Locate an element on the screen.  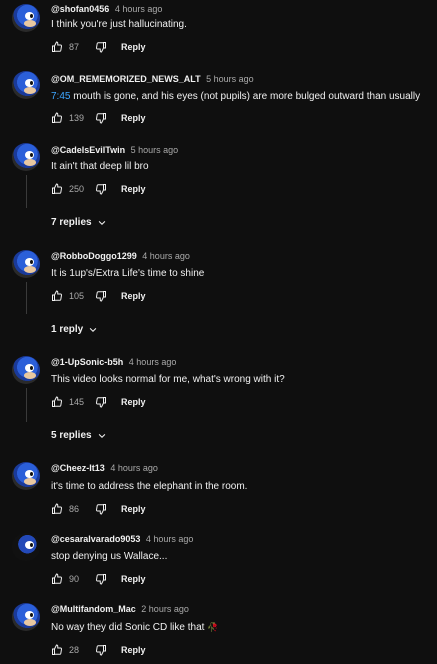
comment-actions: 145 Reply is located at coordinates (98, 402).